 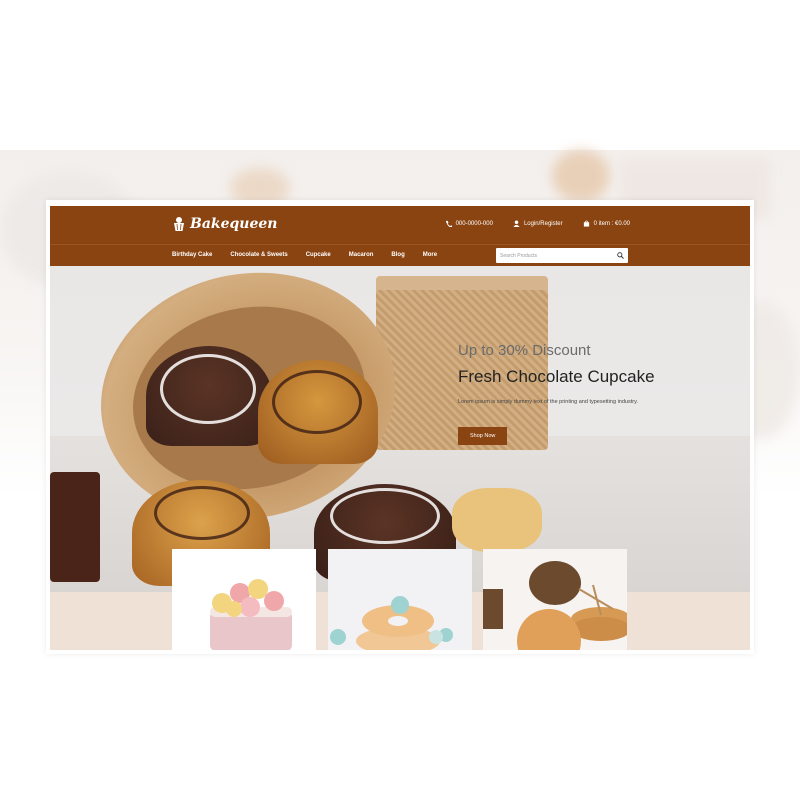 I want to click on background-blur, so click(x=581, y=176).